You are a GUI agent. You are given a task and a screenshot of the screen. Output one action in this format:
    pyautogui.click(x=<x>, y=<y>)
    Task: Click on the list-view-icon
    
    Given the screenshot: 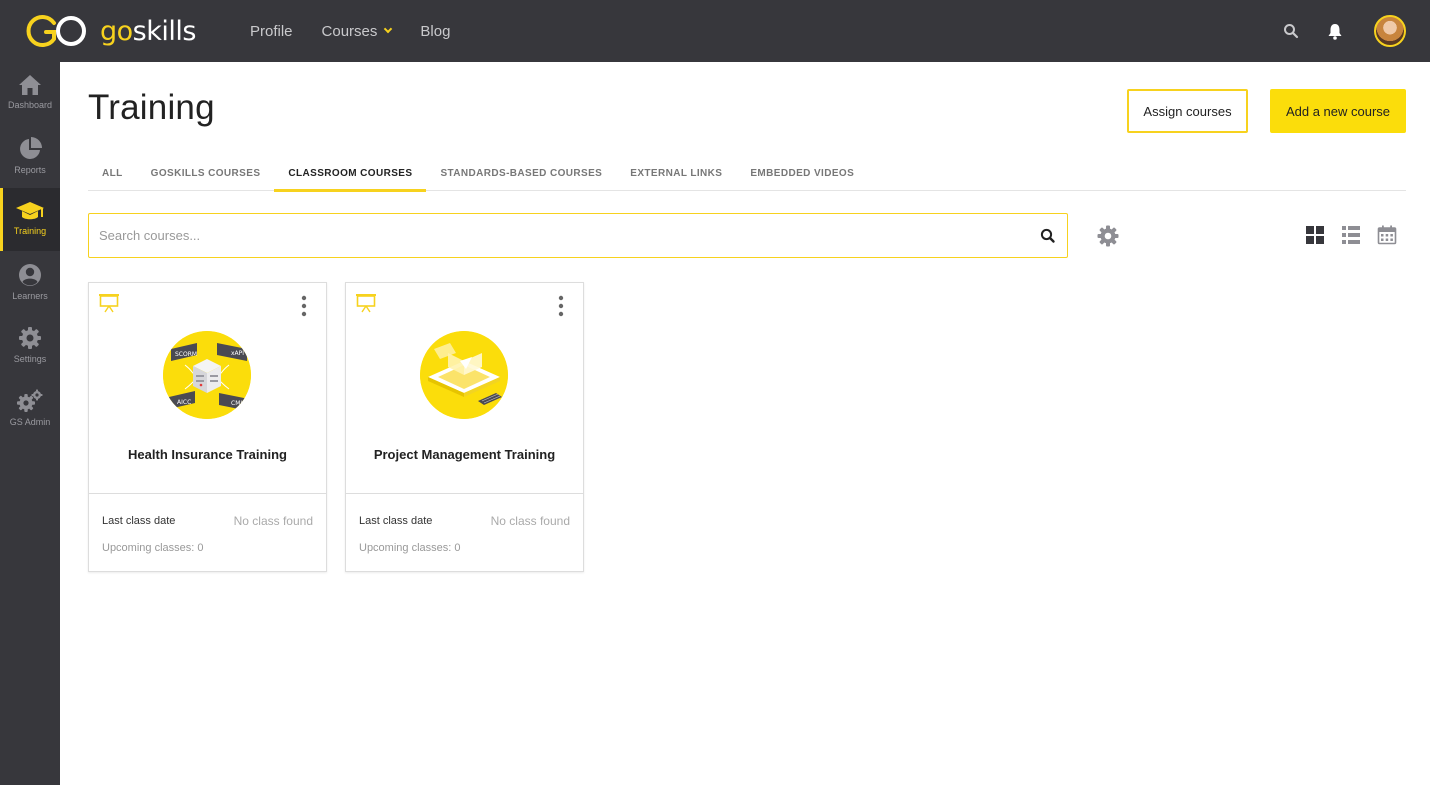 What is the action you would take?
    pyautogui.click(x=1351, y=235)
    